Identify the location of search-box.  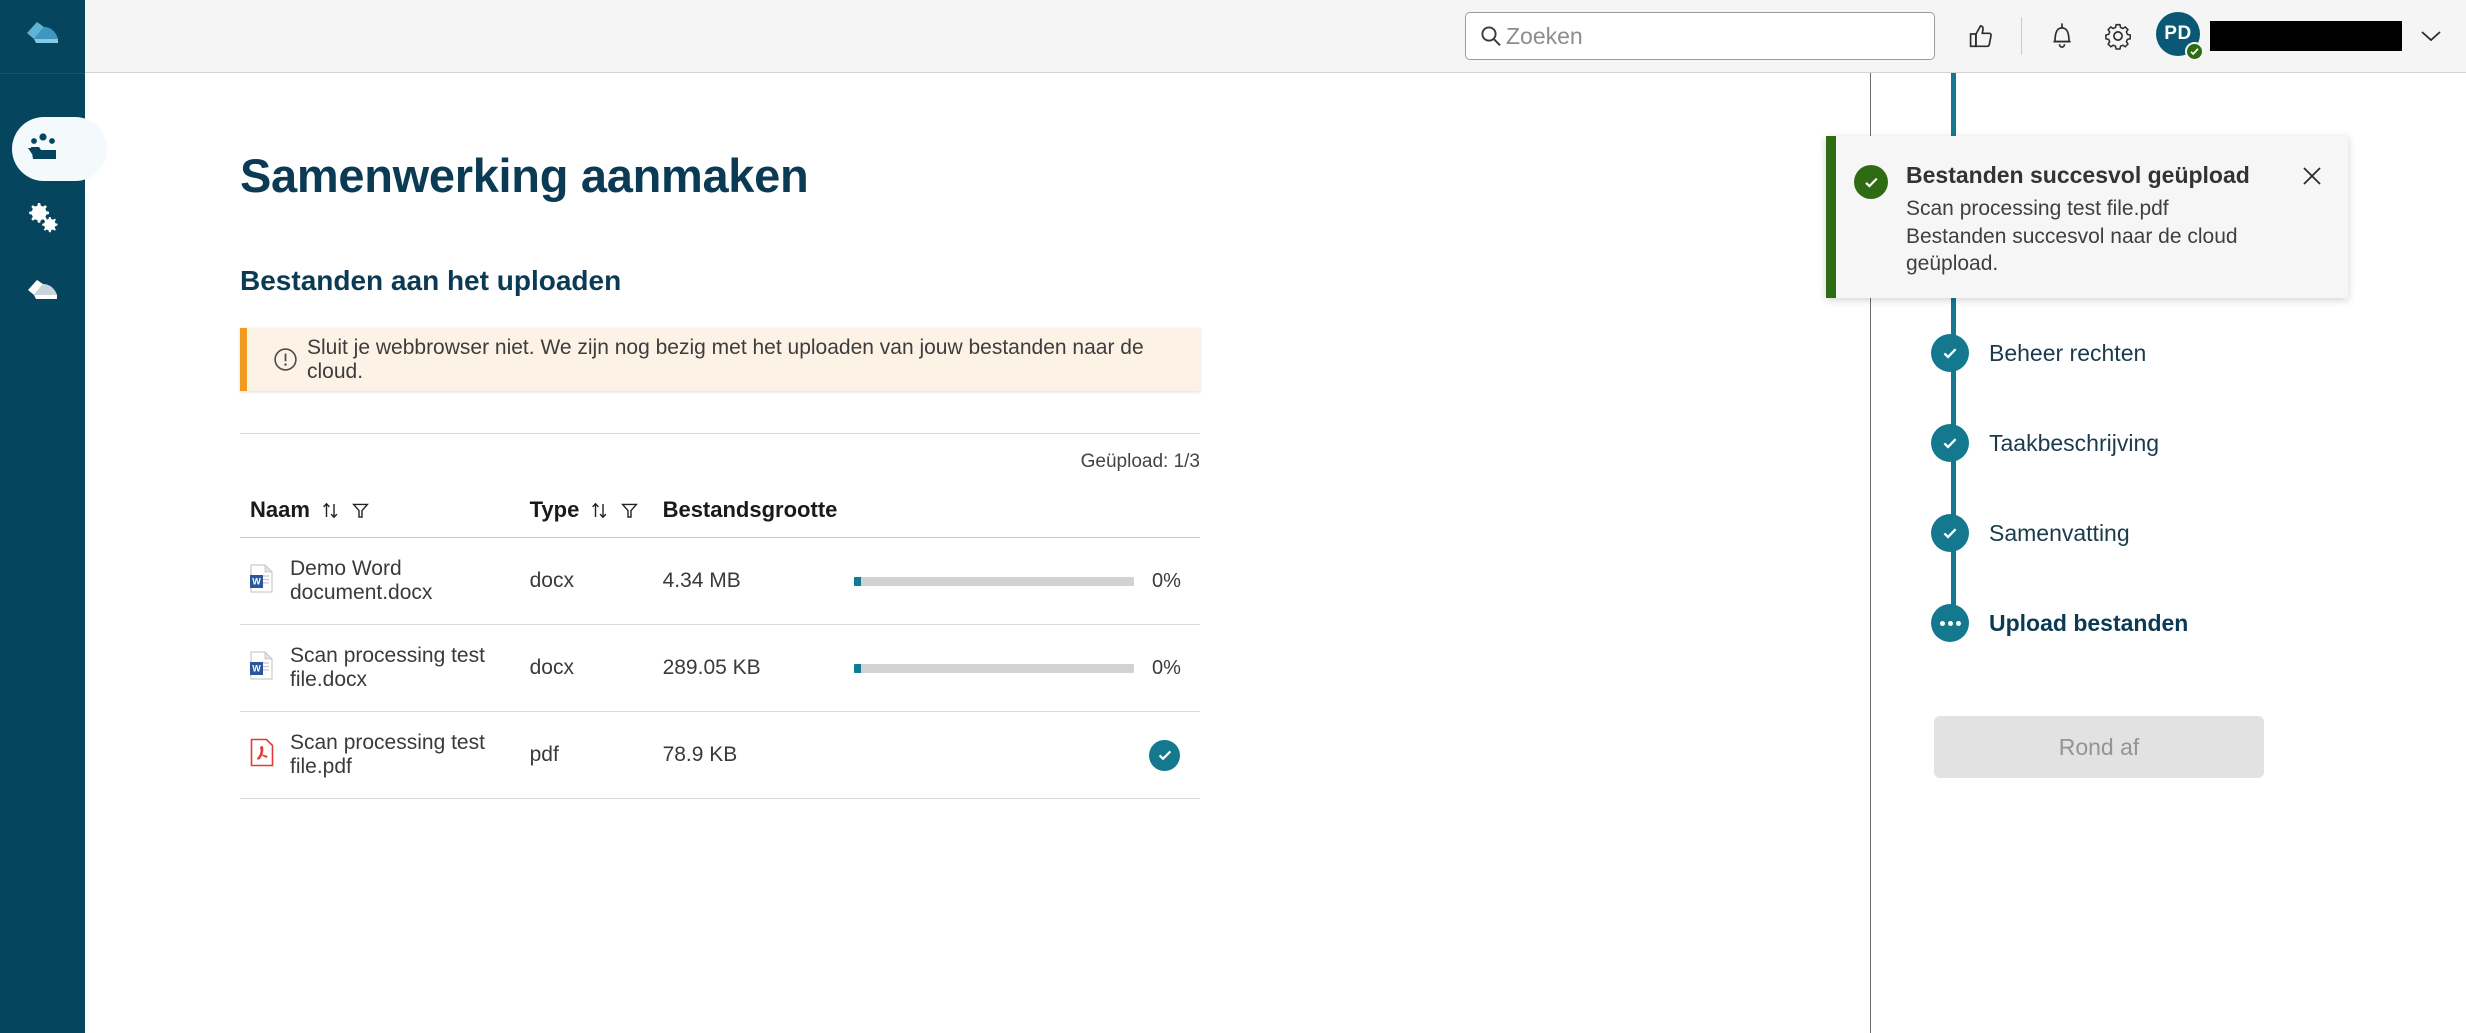
(1700, 36).